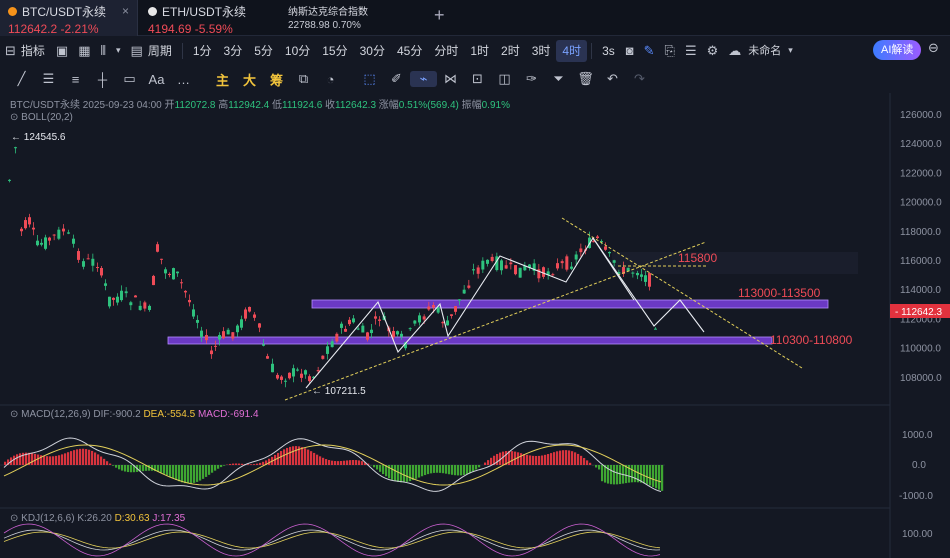 The image size is (950, 558). Describe the element at coordinates (339, 391) in the screenshot. I see `low-marker: ← 107211.5` at that location.